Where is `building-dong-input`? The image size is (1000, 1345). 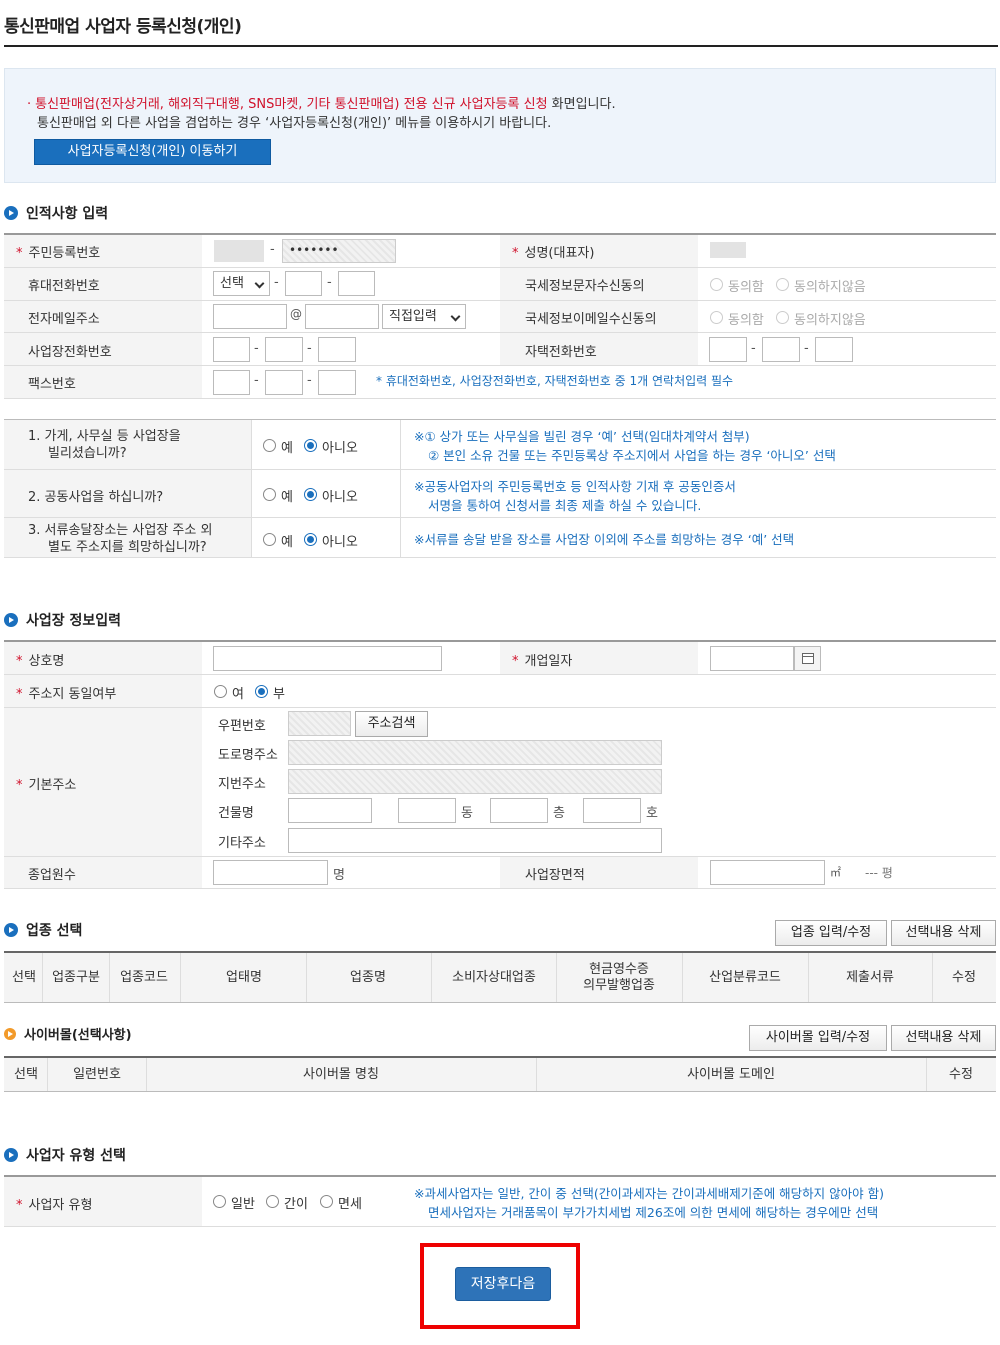 building-dong-input is located at coordinates (427, 810).